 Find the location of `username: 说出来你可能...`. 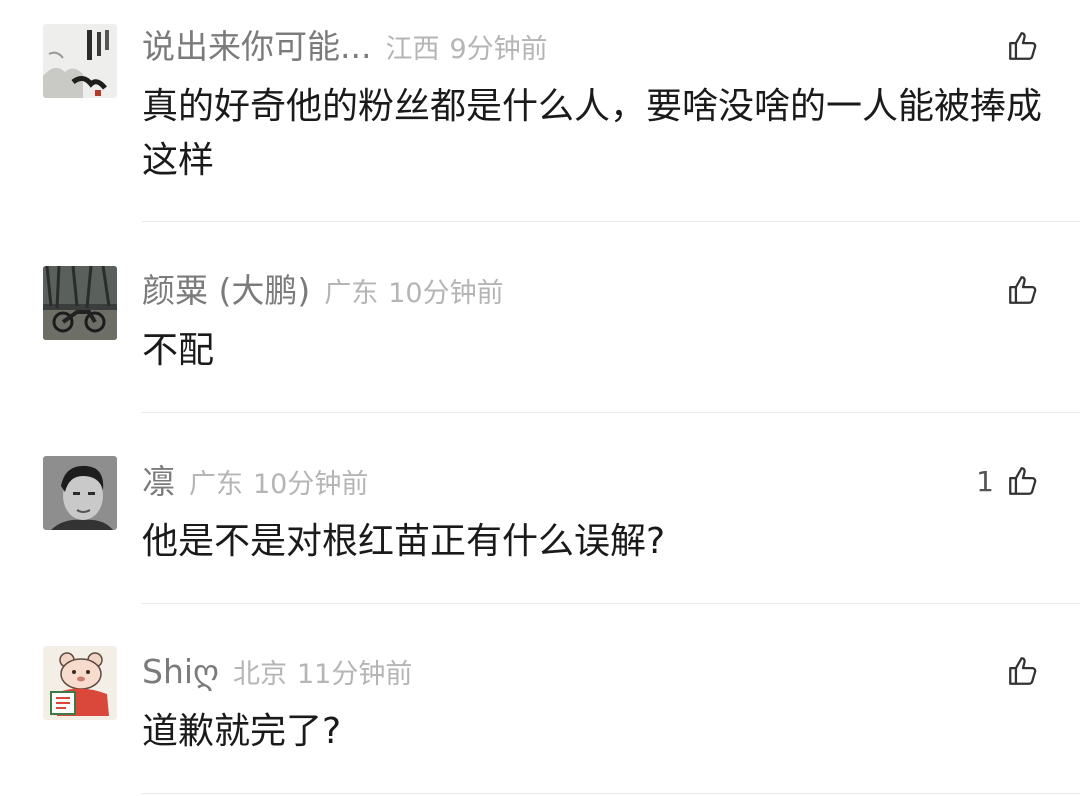

username: 说出来你可能... is located at coordinates (256, 46).